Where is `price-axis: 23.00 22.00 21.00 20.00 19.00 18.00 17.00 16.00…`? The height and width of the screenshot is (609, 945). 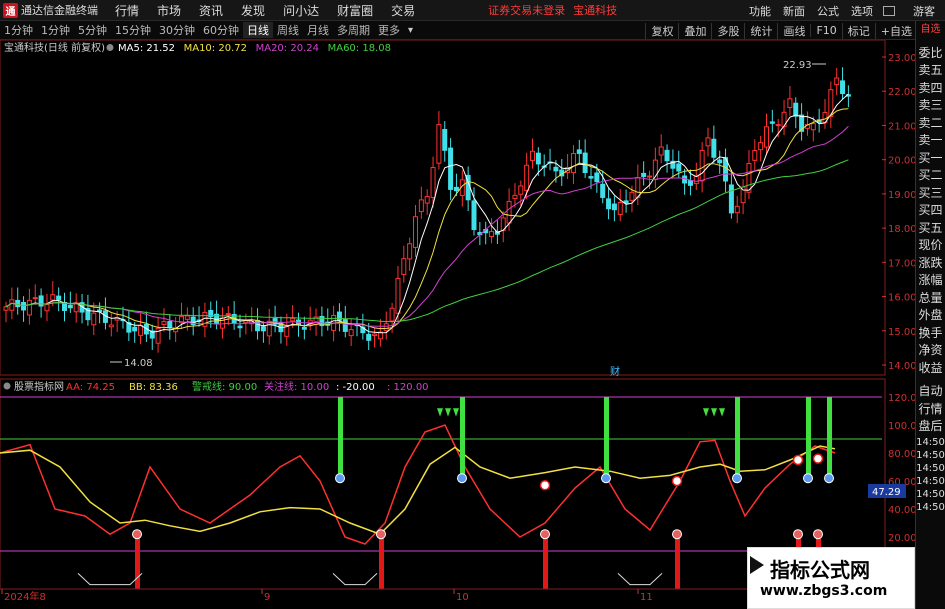 price-axis: 23.00 22.00 21.00 20.00 19.00 18.00 17.00 16.00… is located at coordinates (902, 212).